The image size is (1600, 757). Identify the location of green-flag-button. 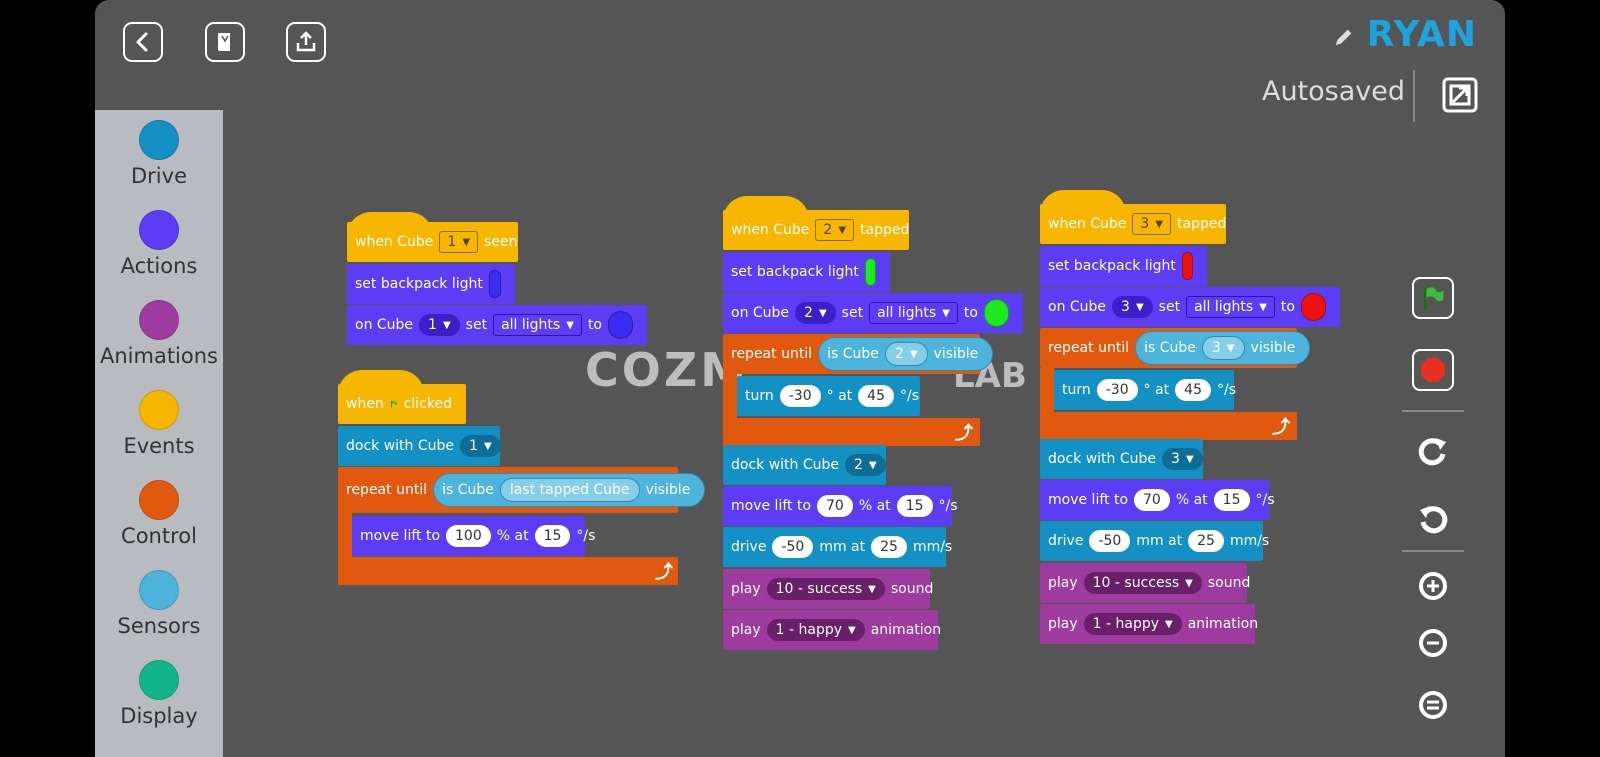
(1433, 298).